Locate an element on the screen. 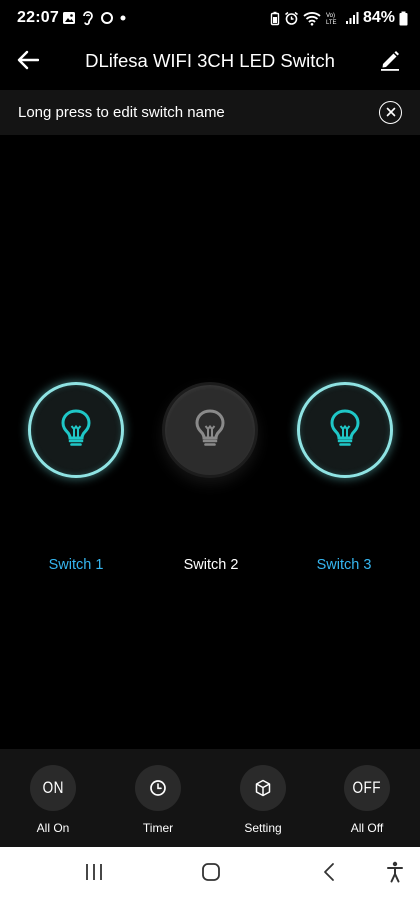  all-off-button: OFF All Off is located at coordinates (367, 800).